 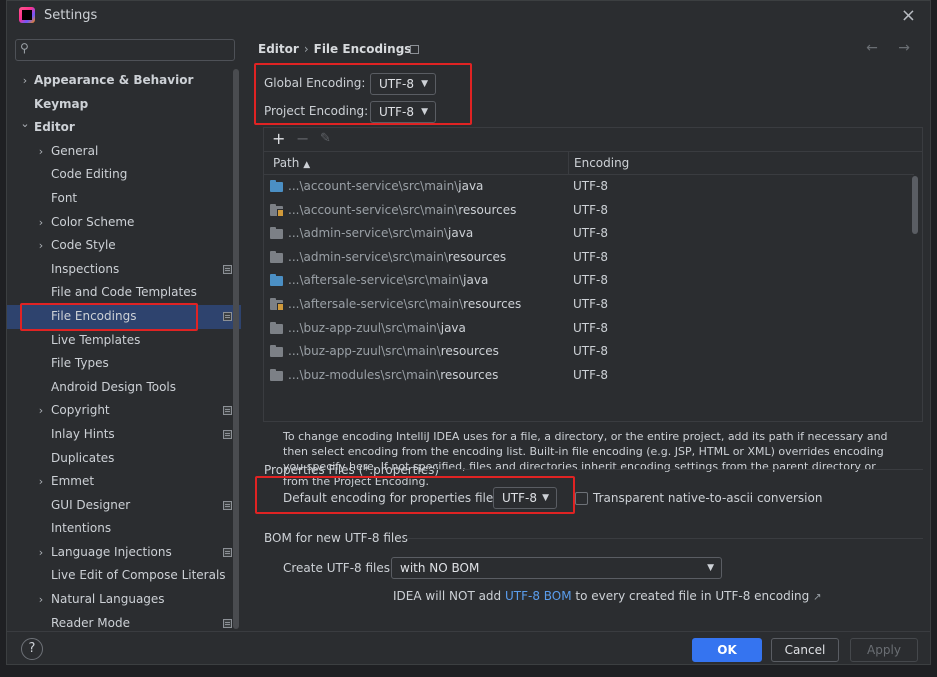 I want to click on row-path: ...\account-service\src\main\java, so click(x=385, y=187).